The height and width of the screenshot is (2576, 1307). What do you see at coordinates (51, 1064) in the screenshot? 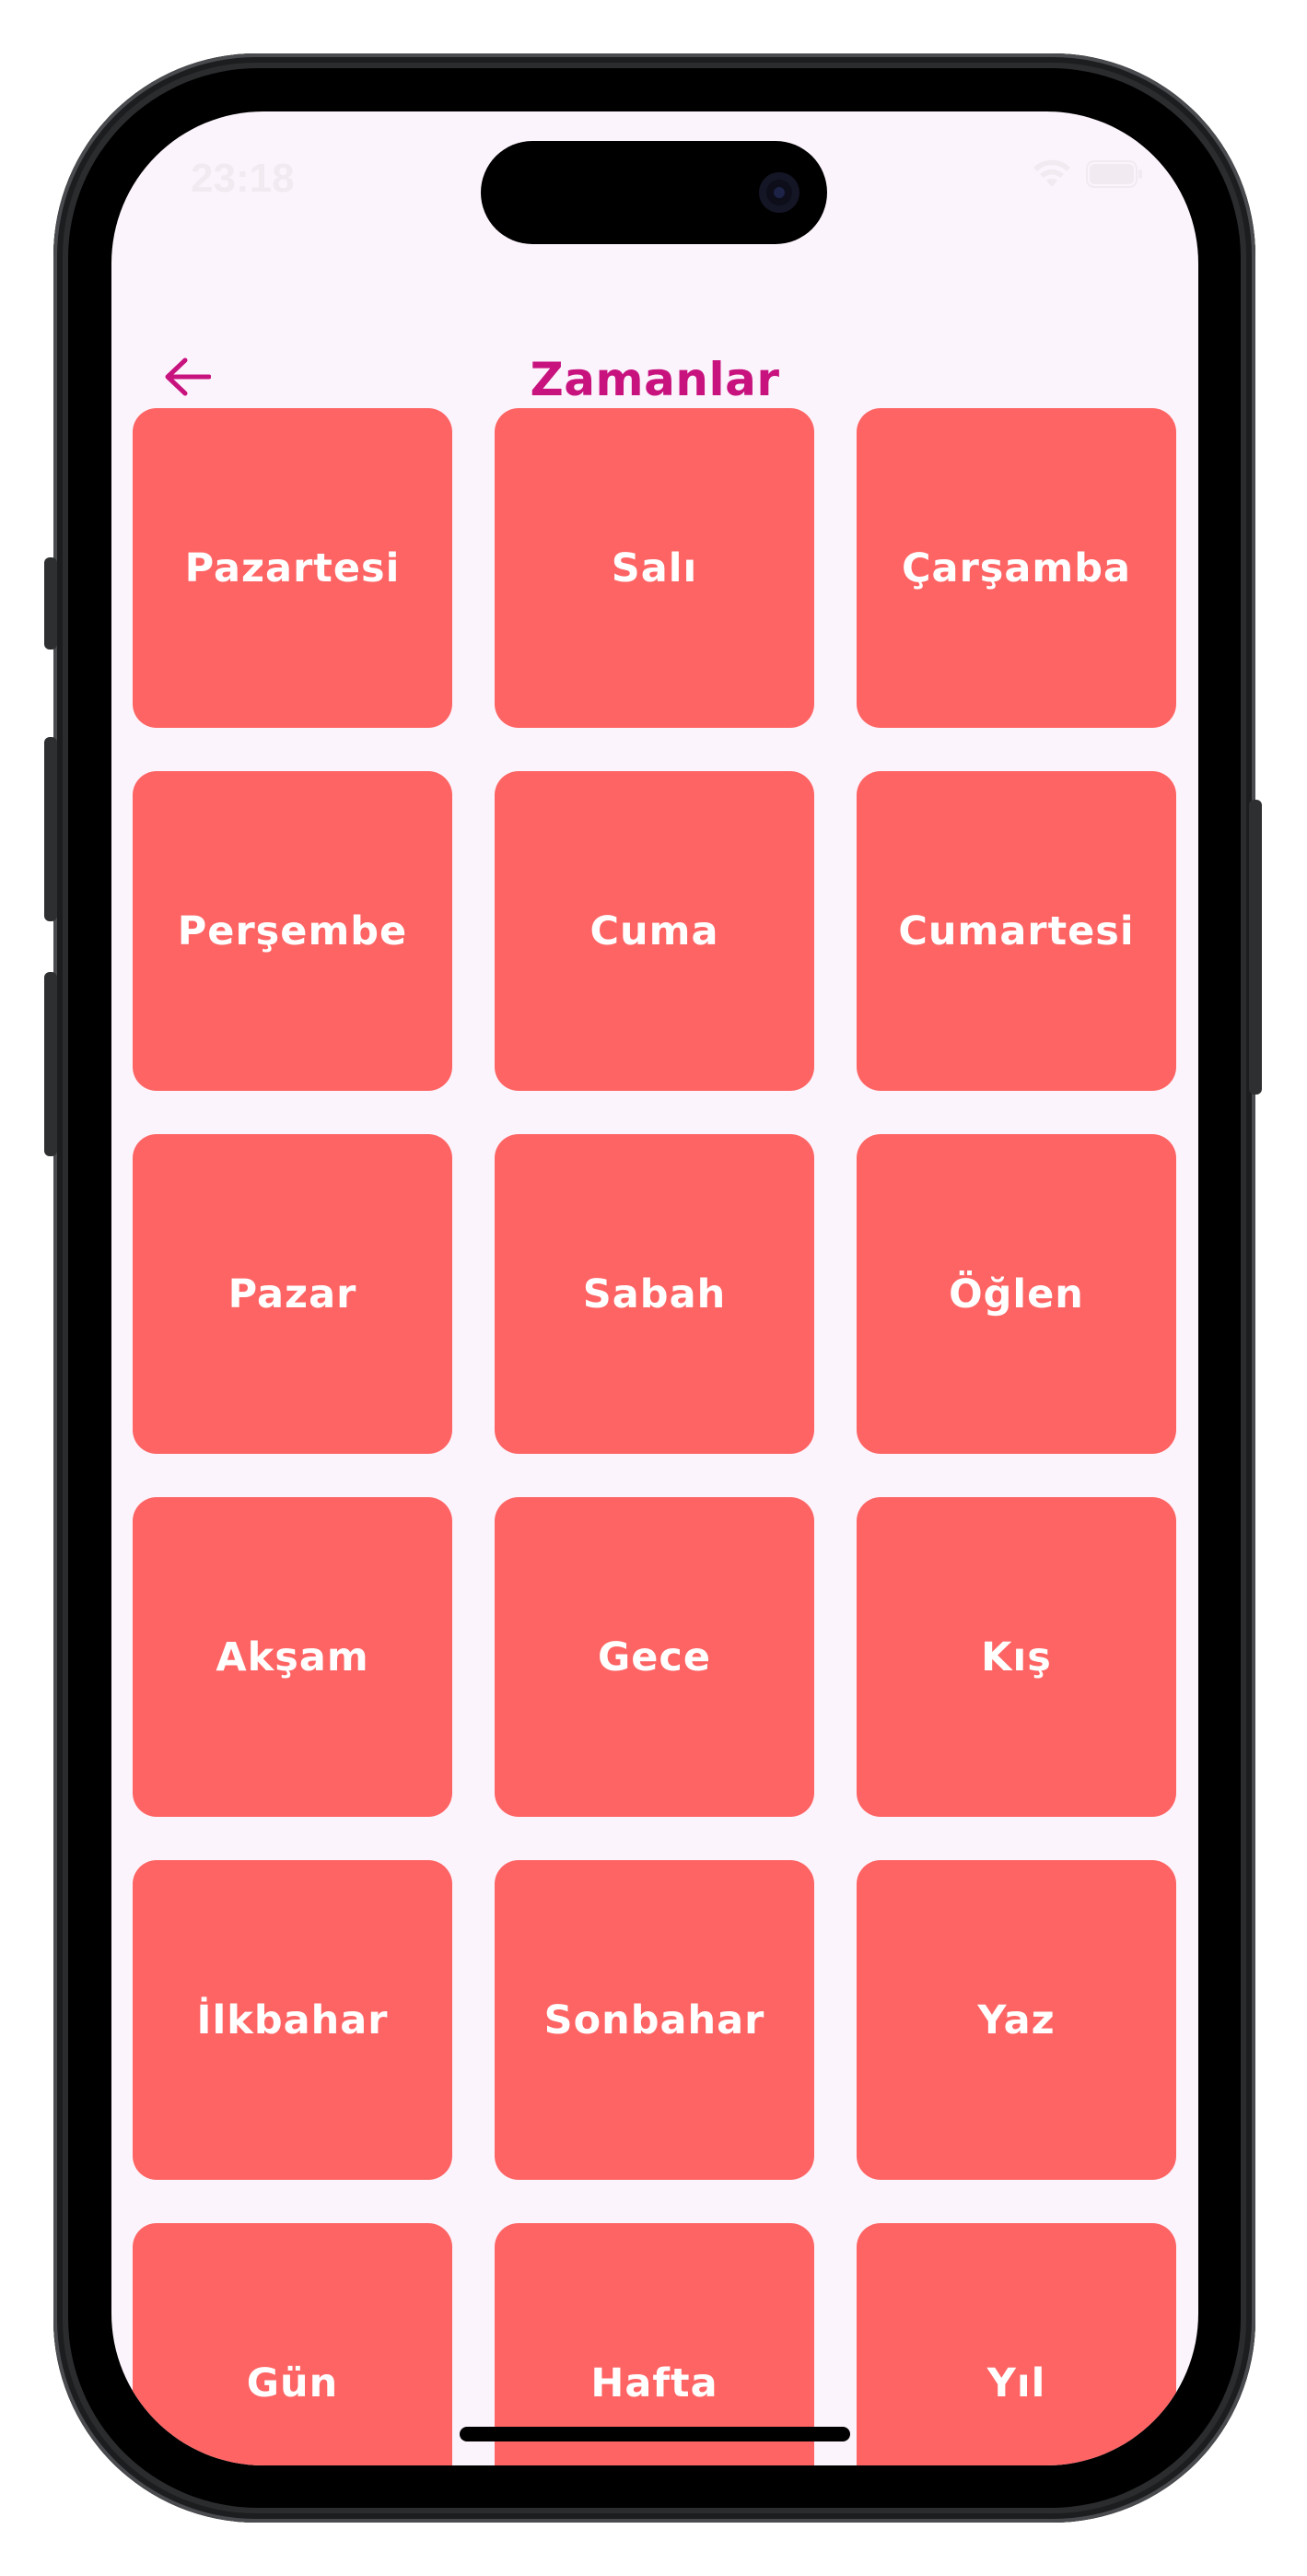
I see `volume-down-button` at bounding box center [51, 1064].